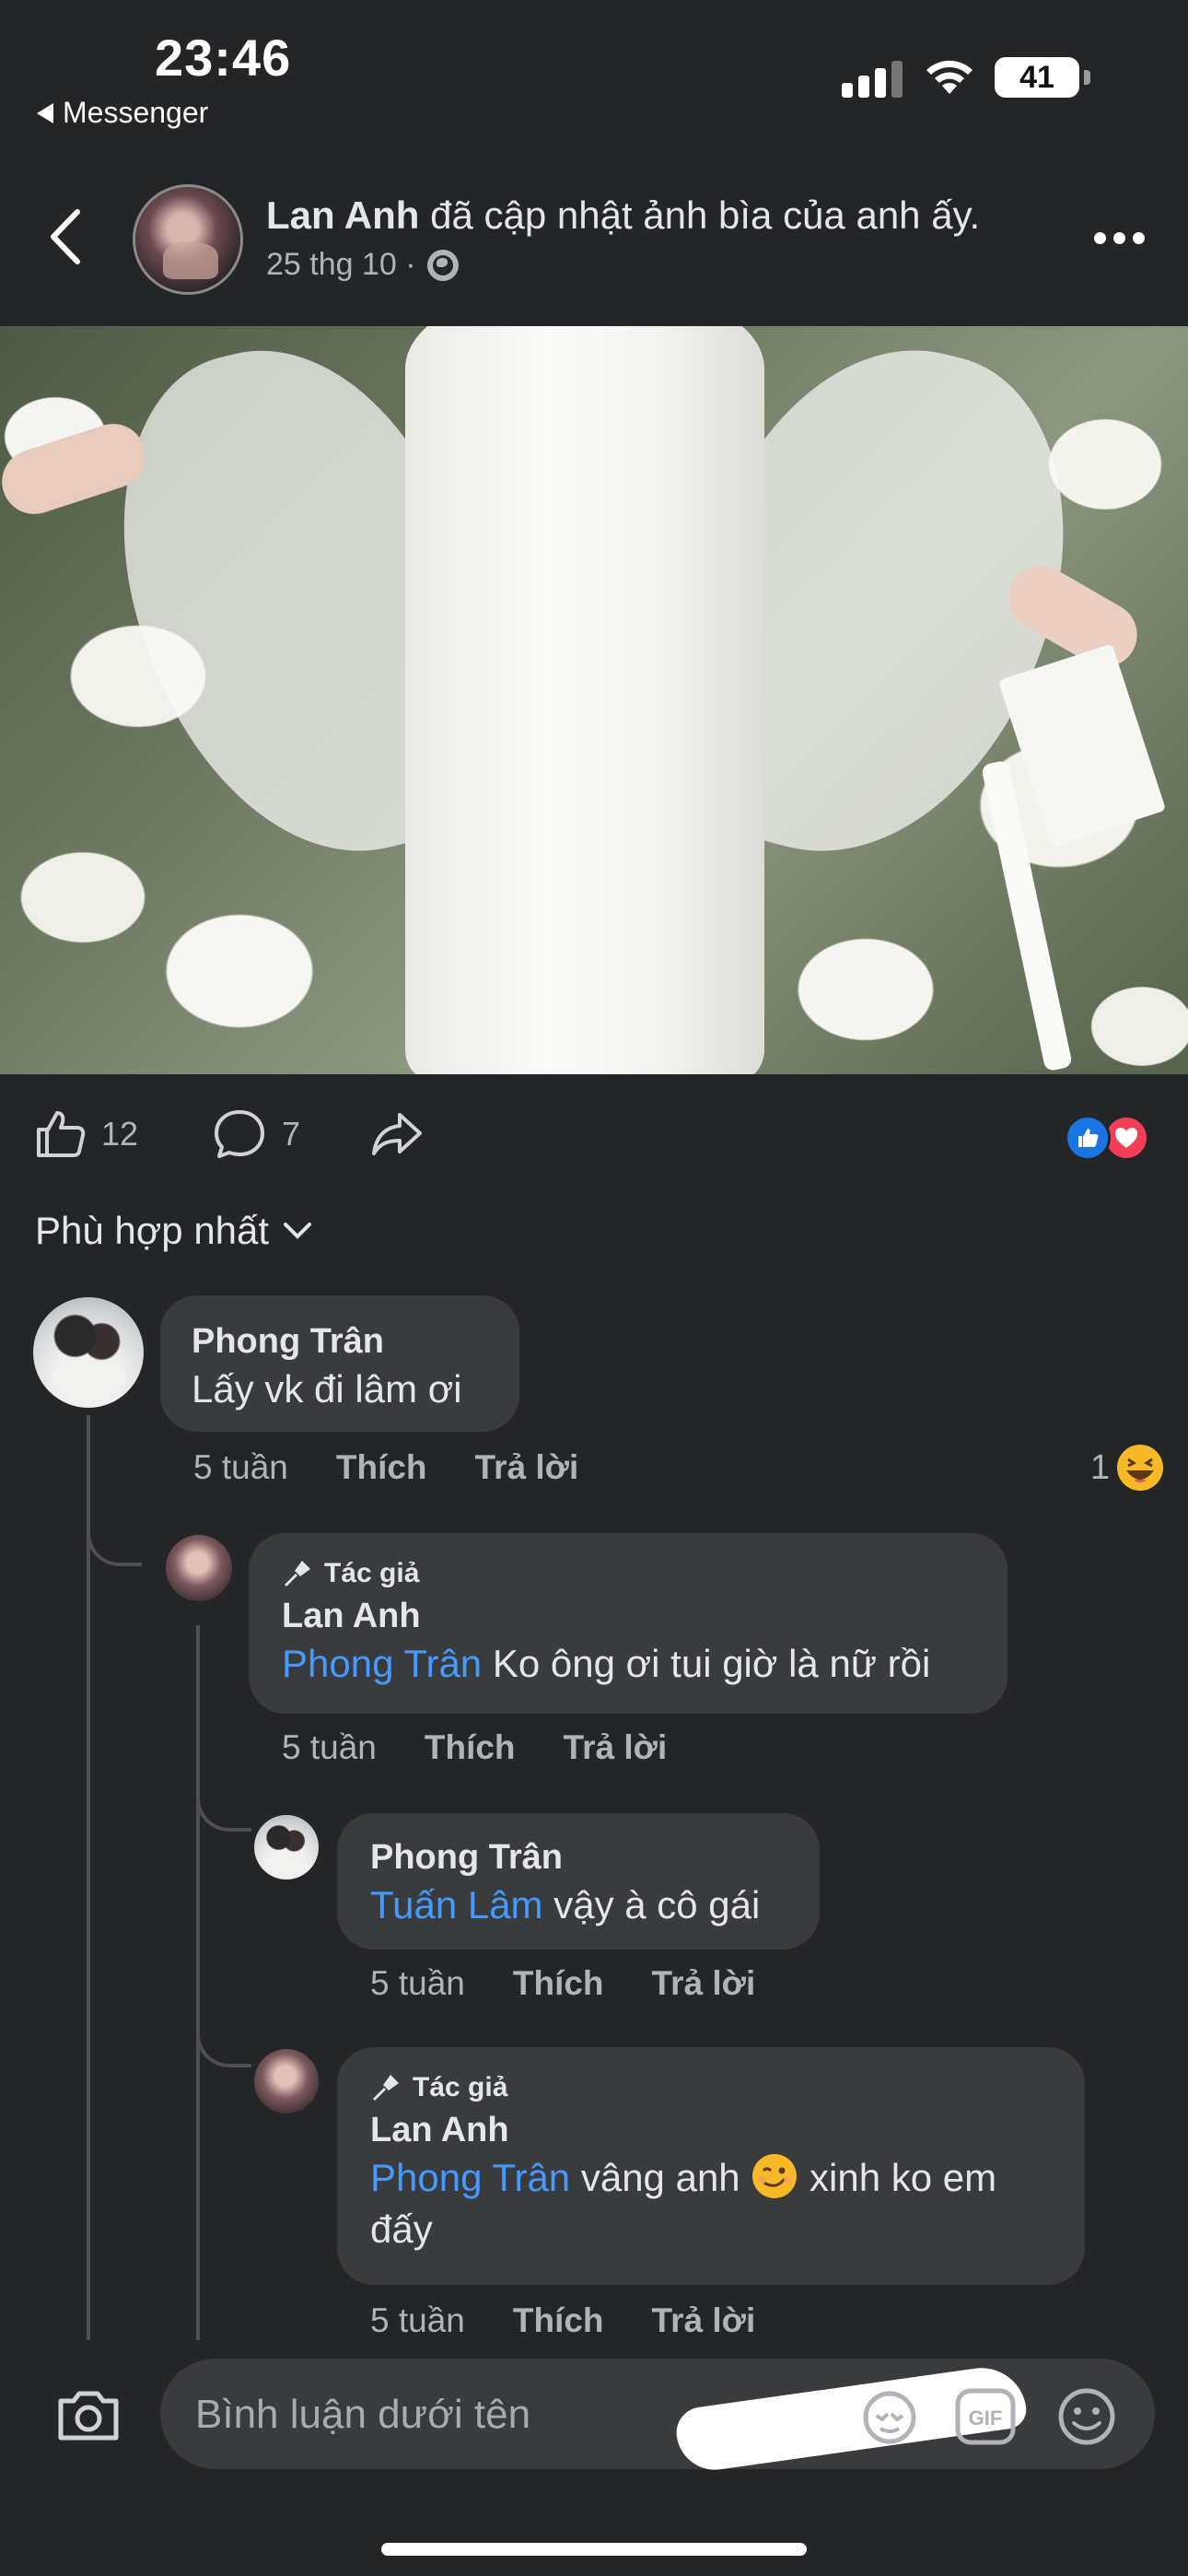 The height and width of the screenshot is (2576, 1188). I want to click on svg-text: GIF, so click(986, 2418).